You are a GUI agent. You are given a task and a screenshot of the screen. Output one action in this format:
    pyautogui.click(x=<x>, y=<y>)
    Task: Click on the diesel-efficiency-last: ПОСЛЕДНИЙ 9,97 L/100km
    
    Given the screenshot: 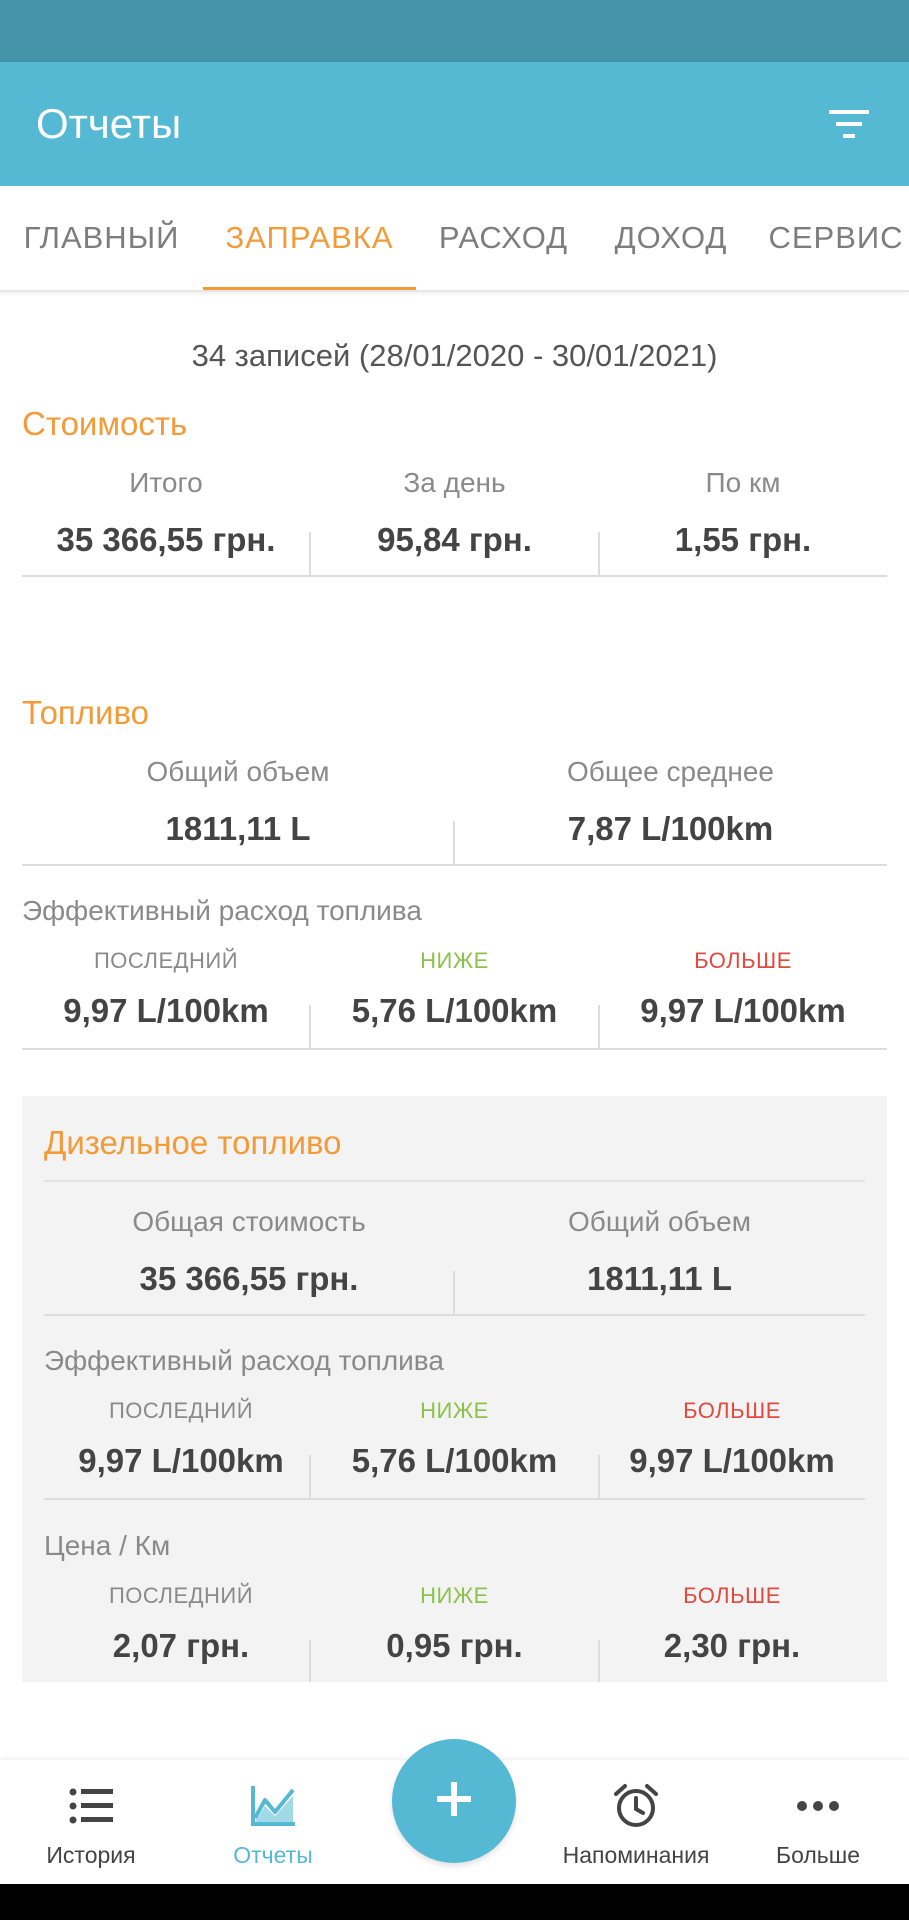 What is the action you would take?
    pyautogui.click(x=181, y=1439)
    